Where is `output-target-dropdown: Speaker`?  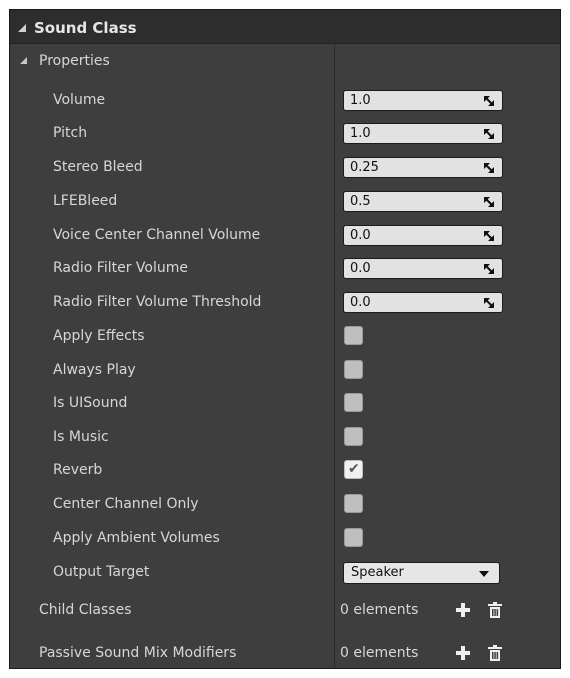
output-target-dropdown: Speaker is located at coordinates (421, 573).